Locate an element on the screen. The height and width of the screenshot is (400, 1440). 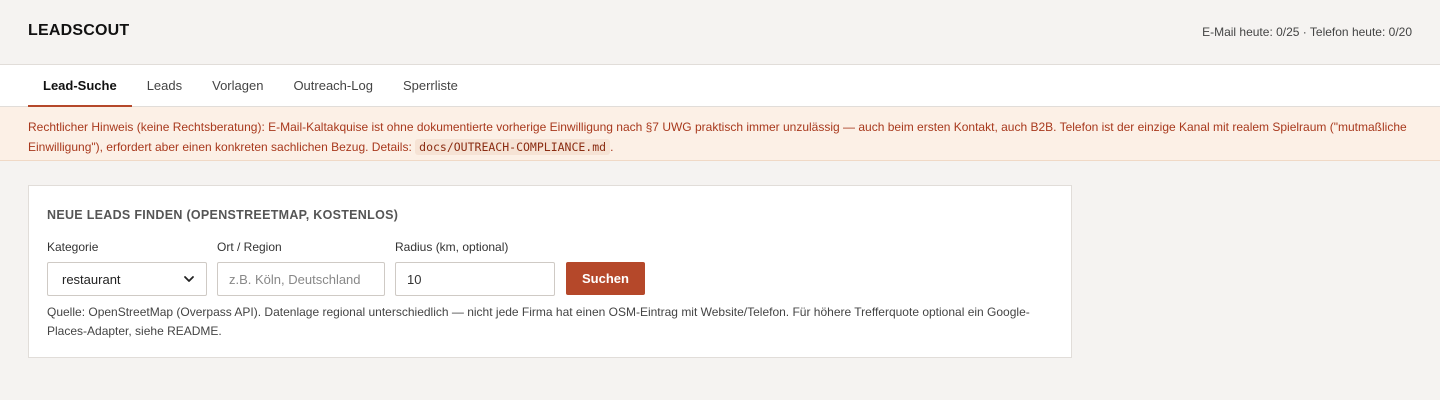
tab-vorlagen: Vorlagen is located at coordinates (237, 86).